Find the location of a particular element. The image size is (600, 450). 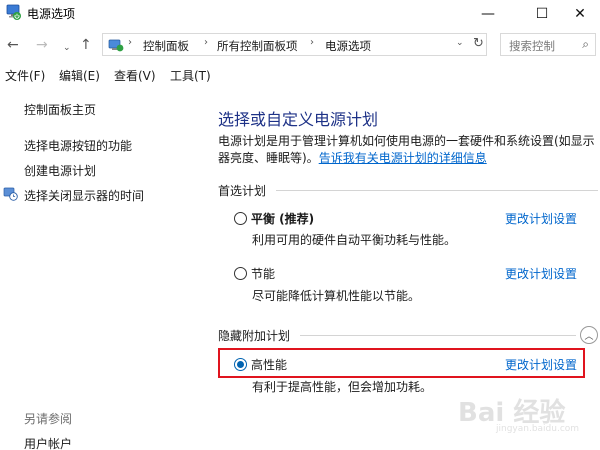

control-panel-home-link: 控制面板主页 is located at coordinates (60, 109).